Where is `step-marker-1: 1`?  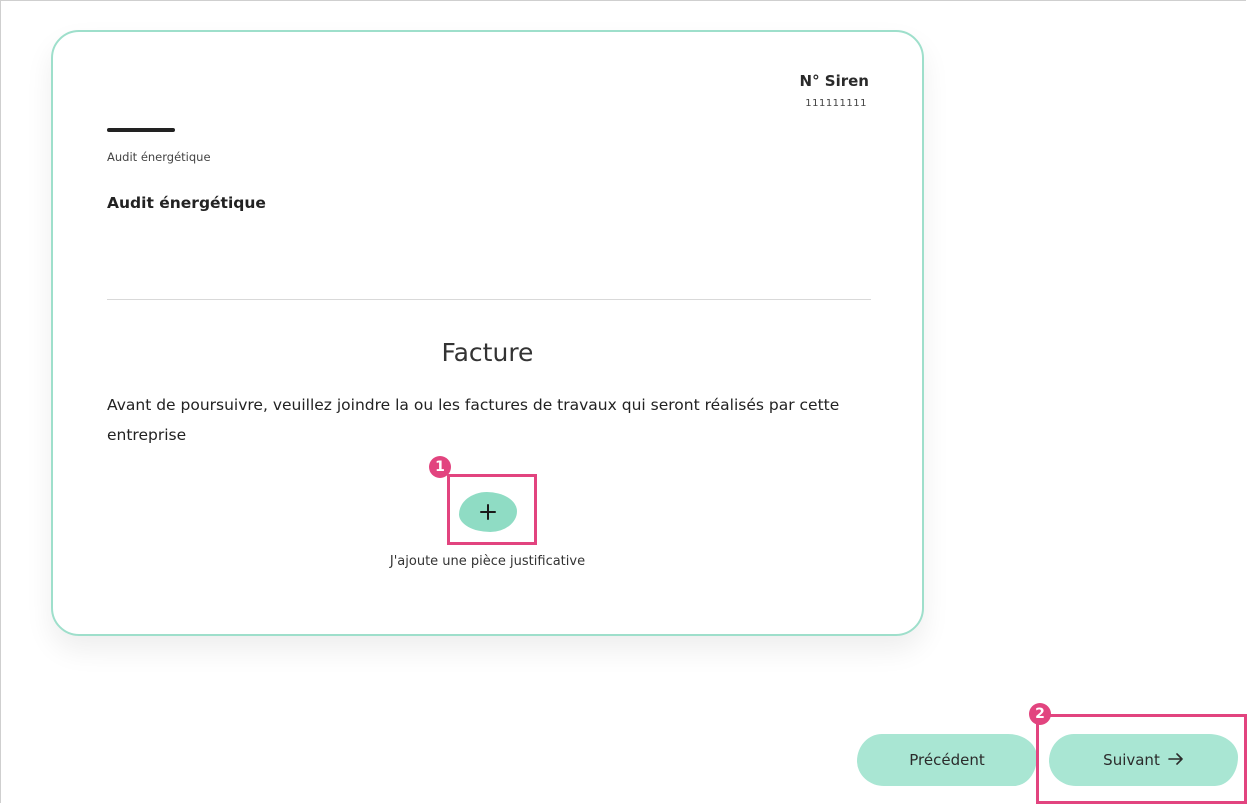 step-marker-1: 1 is located at coordinates (440, 467).